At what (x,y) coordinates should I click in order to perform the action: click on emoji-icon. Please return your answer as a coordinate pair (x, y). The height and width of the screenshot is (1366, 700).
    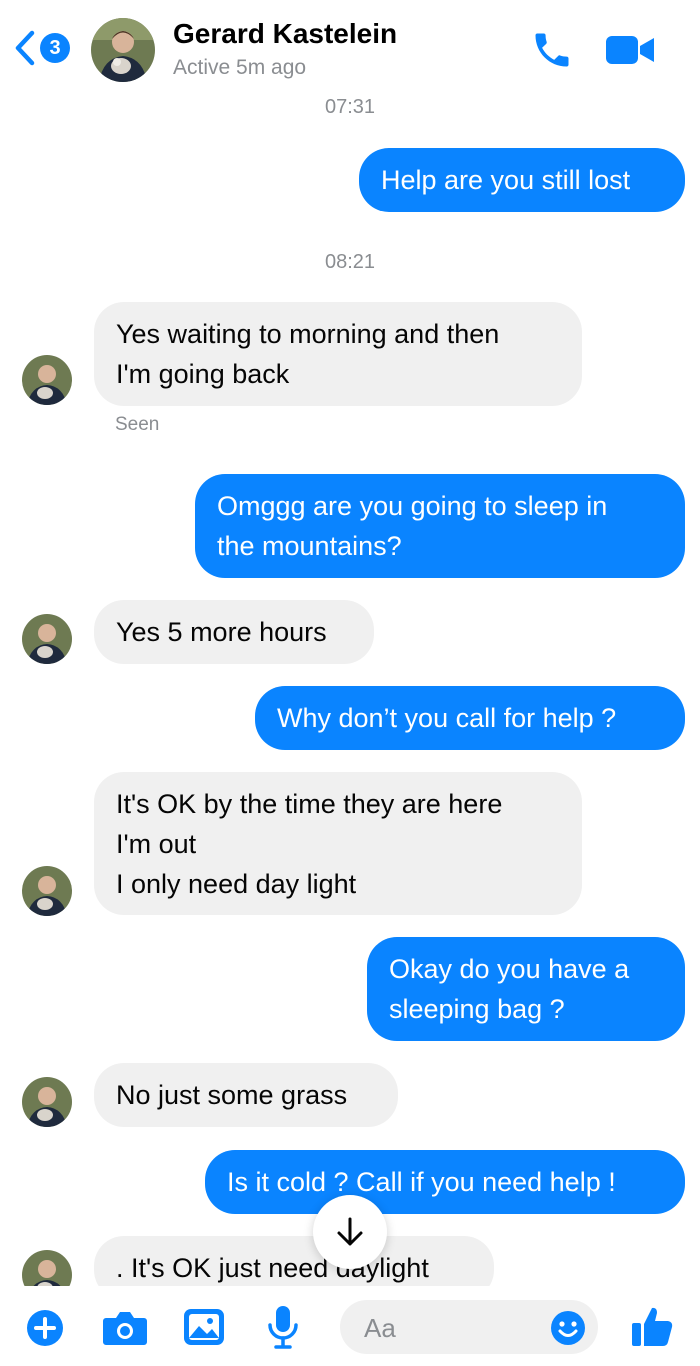
    Looking at the image, I should click on (568, 1328).